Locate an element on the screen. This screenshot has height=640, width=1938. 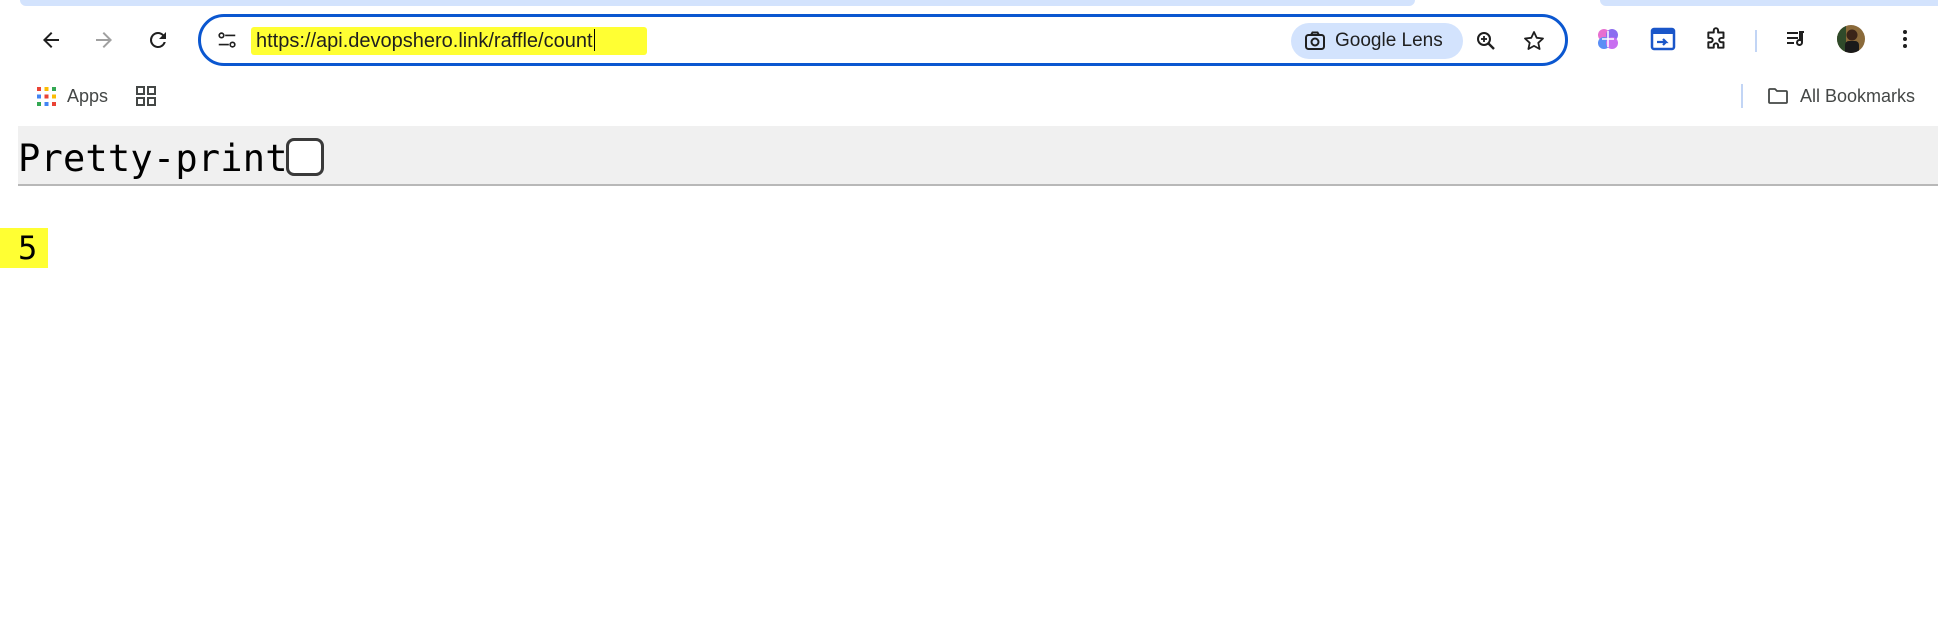
all-bookmarks-label: All Bookmarks is located at coordinates (1858, 95).